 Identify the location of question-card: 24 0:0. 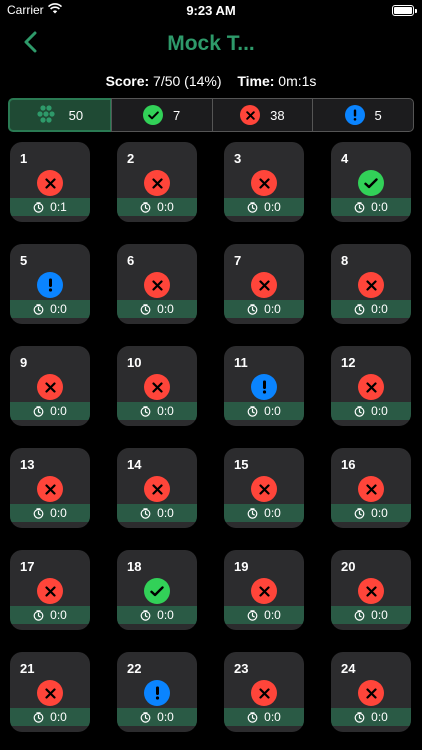
(371, 692).